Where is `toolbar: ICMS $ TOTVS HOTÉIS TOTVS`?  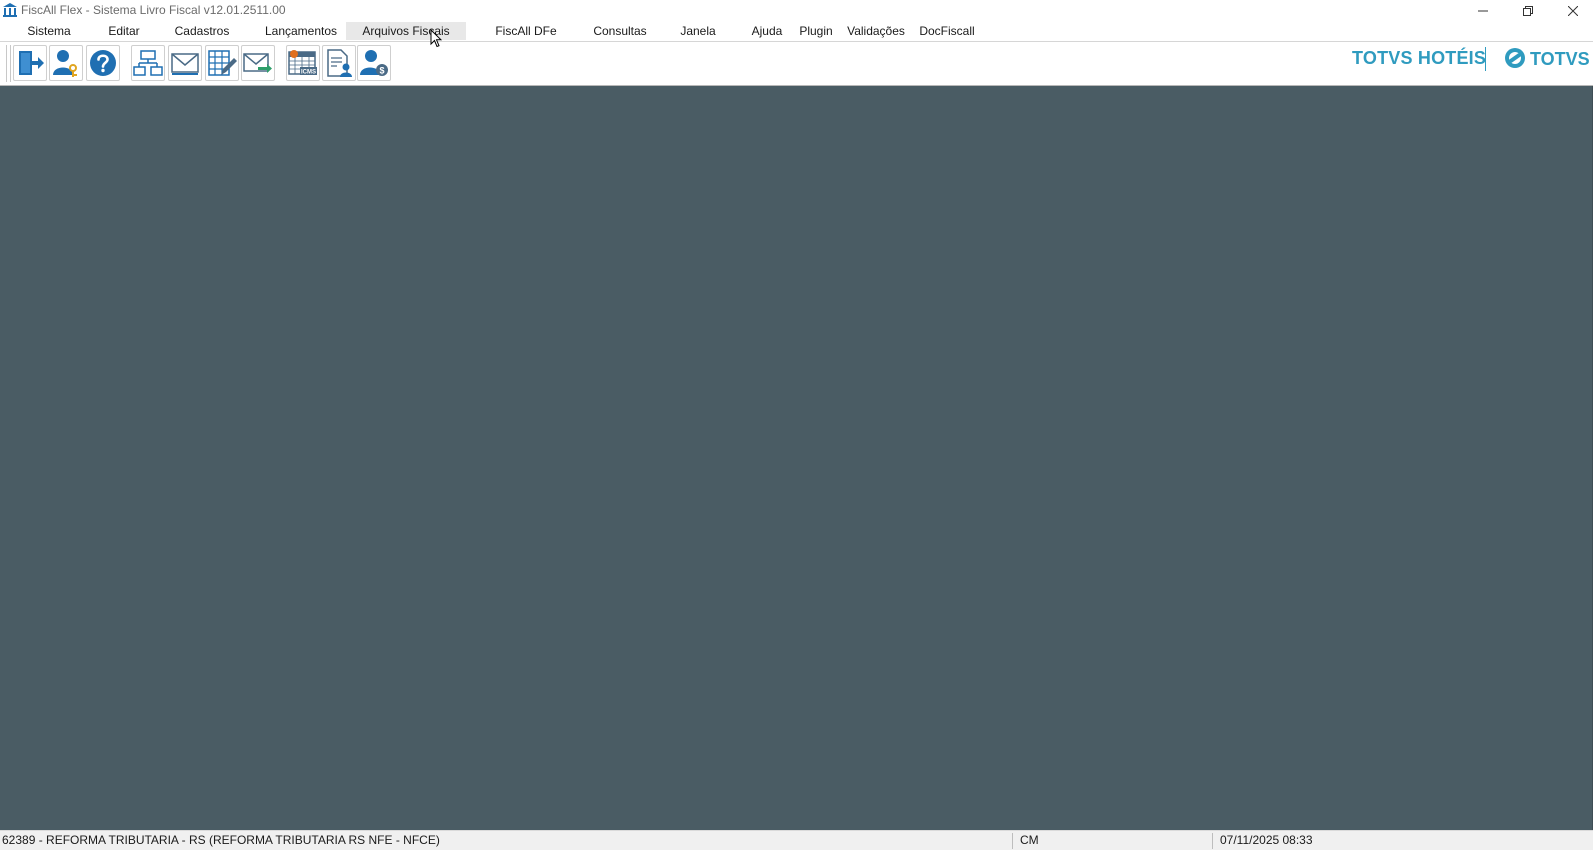 toolbar: ICMS $ TOTVS HOTÉIS TOTVS is located at coordinates (796, 64).